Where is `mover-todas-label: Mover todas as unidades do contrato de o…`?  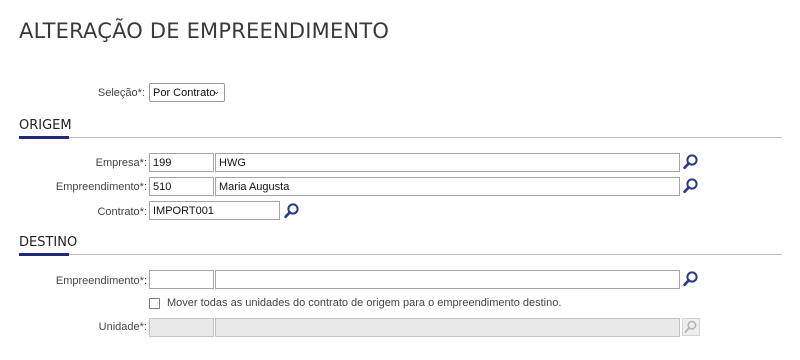 mover-todas-label: Mover todas as unidades do contrato de o… is located at coordinates (364, 303).